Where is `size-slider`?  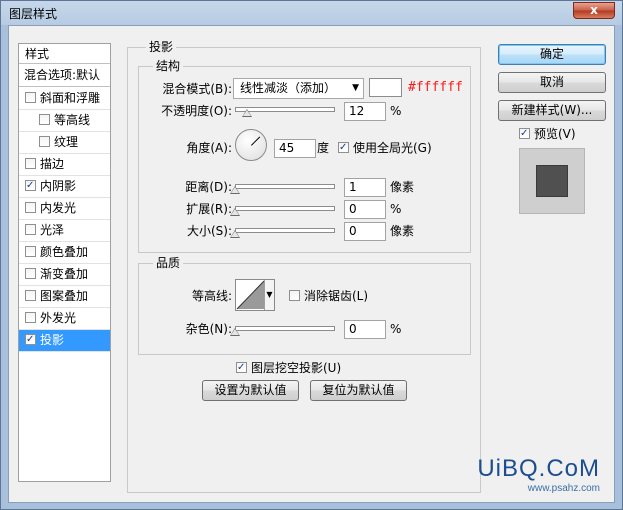
size-slider is located at coordinates (282, 232).